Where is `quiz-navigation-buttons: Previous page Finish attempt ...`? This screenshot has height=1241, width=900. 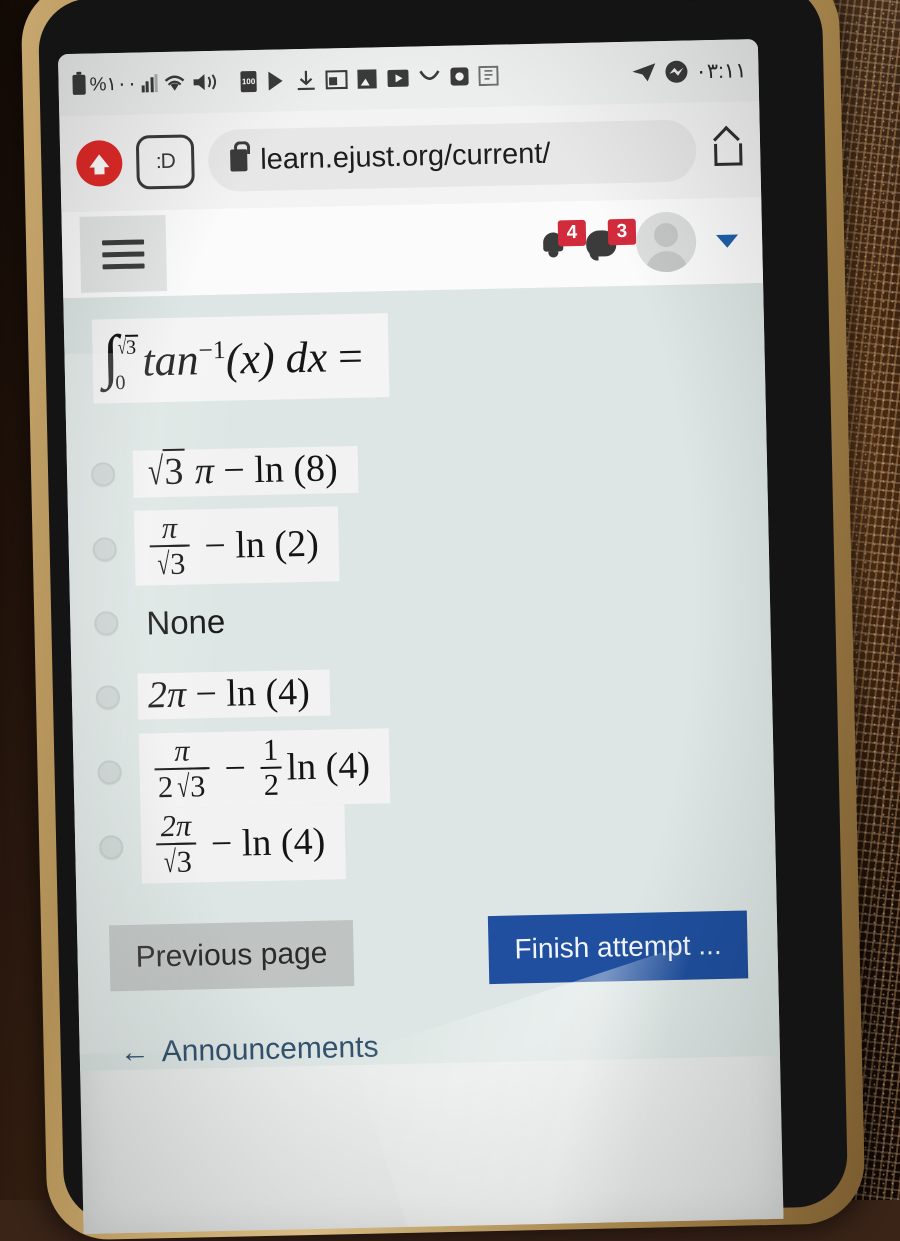 quiz-navigation-buttons: Previous page Finish attempt ... is located at coordinates (427, 931).